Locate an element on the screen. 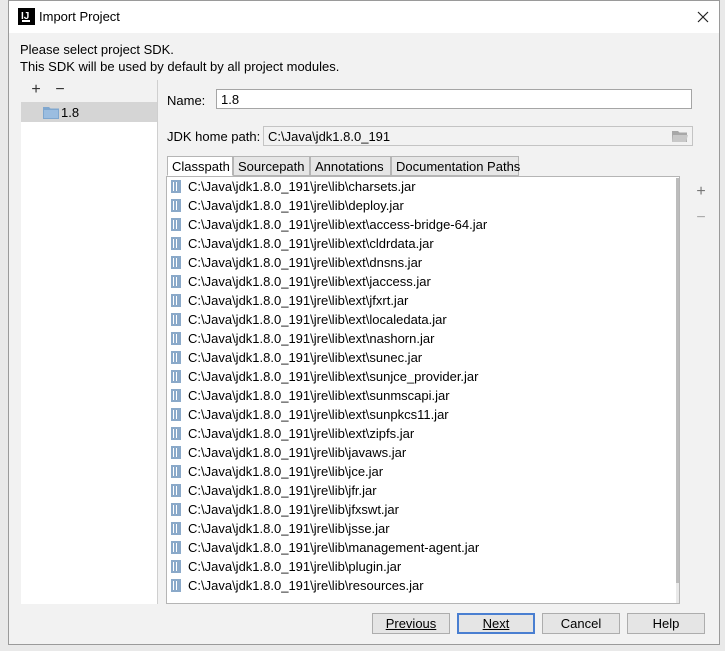 The height and width of the screenshot is (651, 725). previous-button-label: Previous is located at coordinates (411, 623).